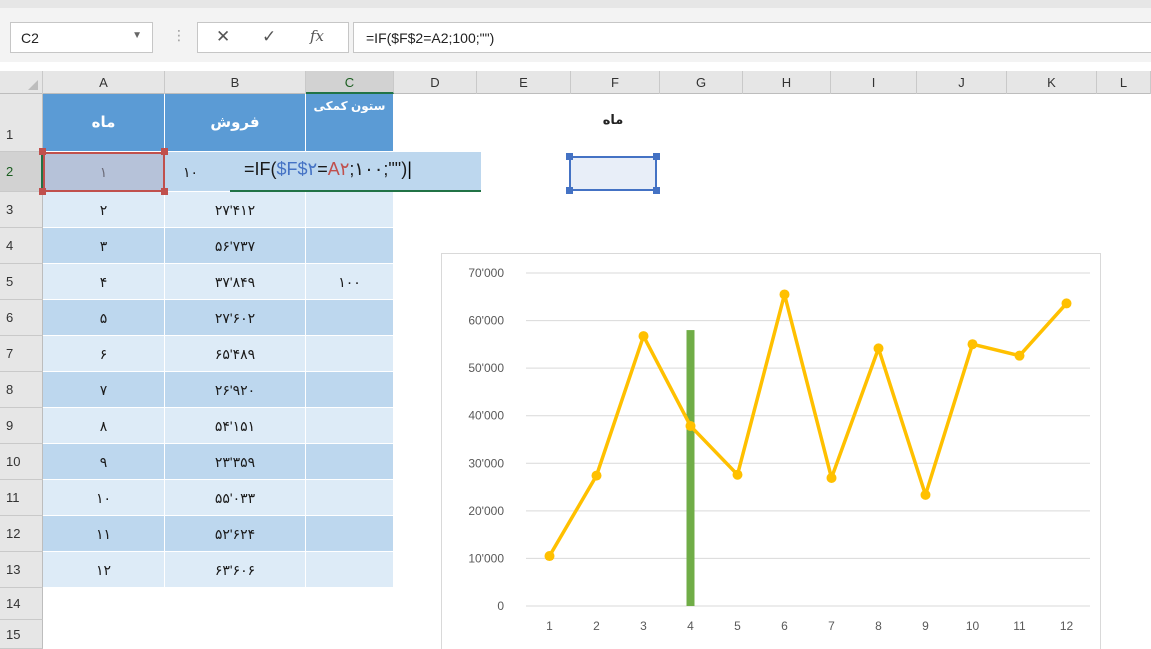 The height and width of the screenshot is (649, 1151). What do you see at coordinates (350, 570) in the screenshot?
I see `cell-c13` at bounding box center [350, 570].